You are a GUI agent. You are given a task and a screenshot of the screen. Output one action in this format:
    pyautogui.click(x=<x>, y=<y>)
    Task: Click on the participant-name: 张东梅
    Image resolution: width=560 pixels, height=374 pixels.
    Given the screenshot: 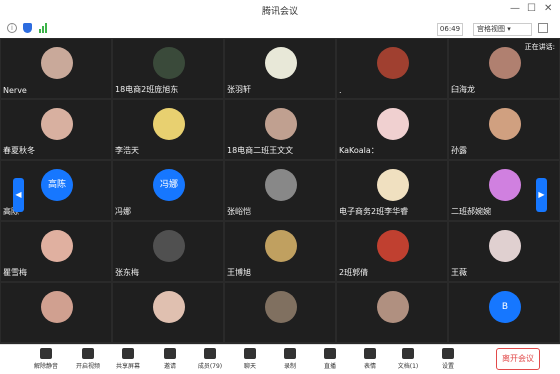 What is the action you would take?
    pyautogui.click(x=127, y=272)
    